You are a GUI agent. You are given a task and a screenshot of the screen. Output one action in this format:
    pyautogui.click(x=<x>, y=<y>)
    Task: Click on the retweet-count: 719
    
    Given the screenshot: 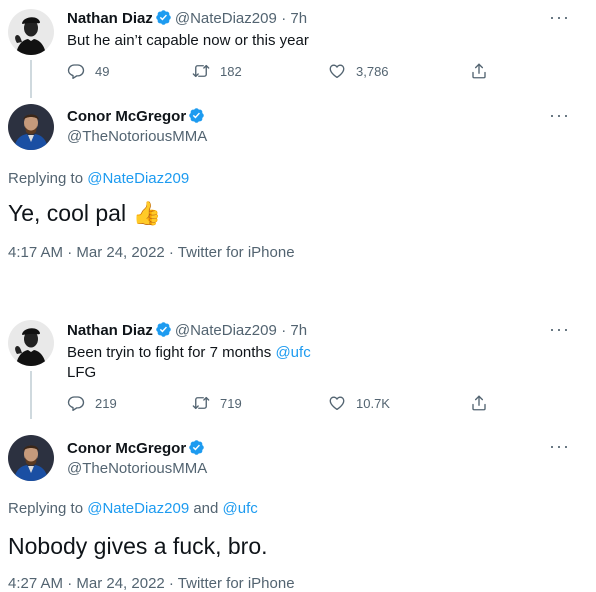 What is the action you would take?
    pyautogui.click(x=231, y=403)
    